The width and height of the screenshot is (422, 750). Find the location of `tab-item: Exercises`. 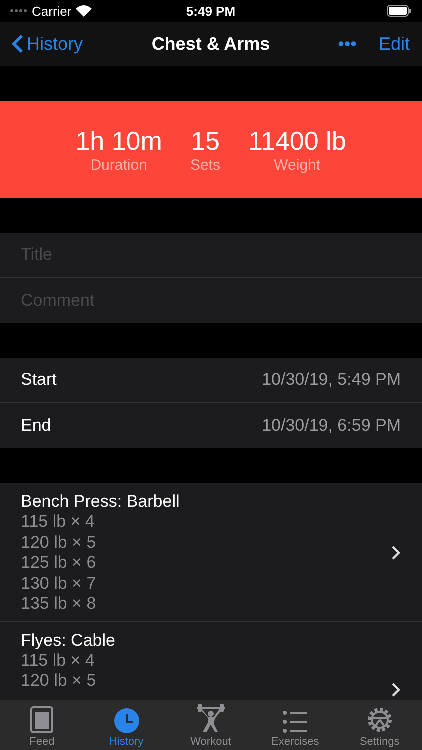

tab-item: Exercises is located at coordinates (295, 725).